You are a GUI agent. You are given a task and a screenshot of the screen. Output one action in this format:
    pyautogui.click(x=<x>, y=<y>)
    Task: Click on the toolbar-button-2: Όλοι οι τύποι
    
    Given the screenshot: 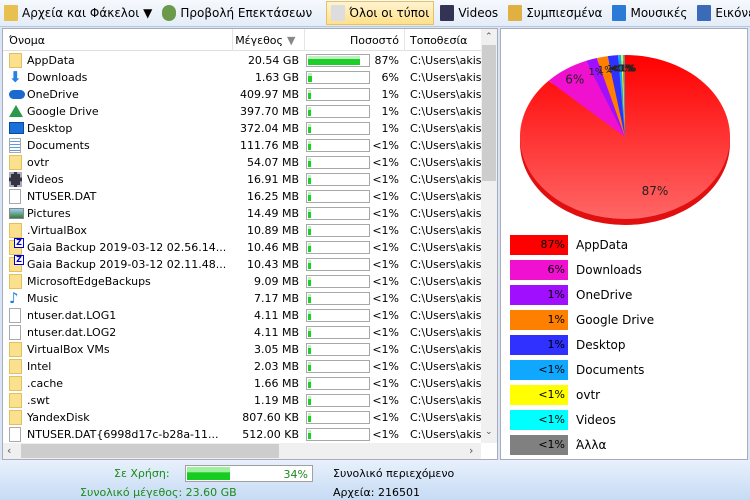 What is the action you would take?
    pyautogui.click(x=380, y=13)
    